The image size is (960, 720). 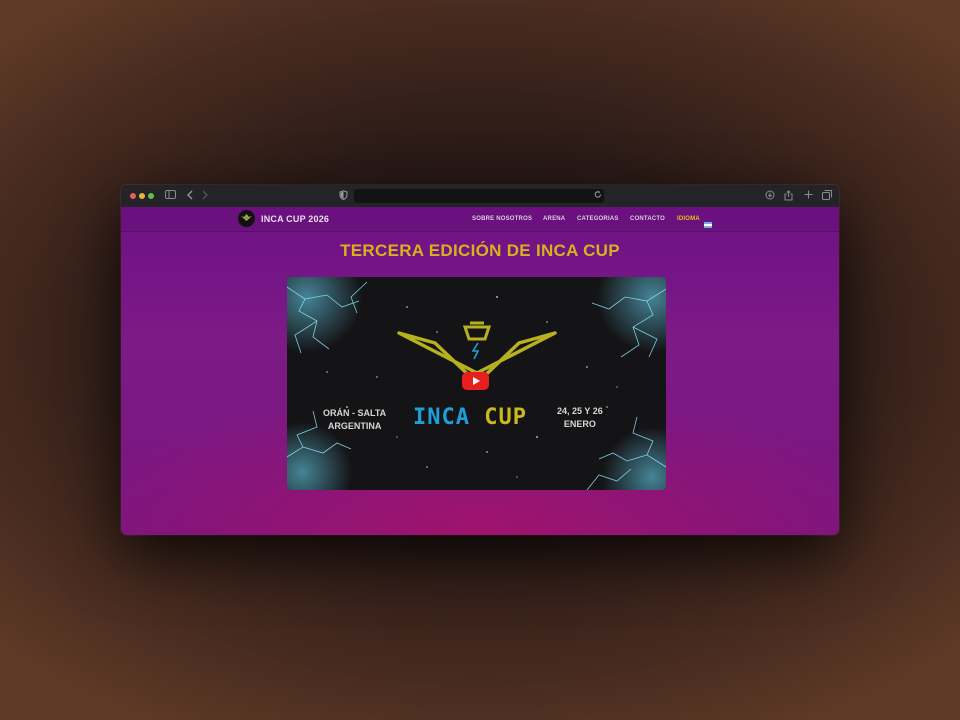 What do you see at coordinates (170, 195) in the screenshot?
I see `sidebar-toggle-icon` at bounding box center [170, 195].